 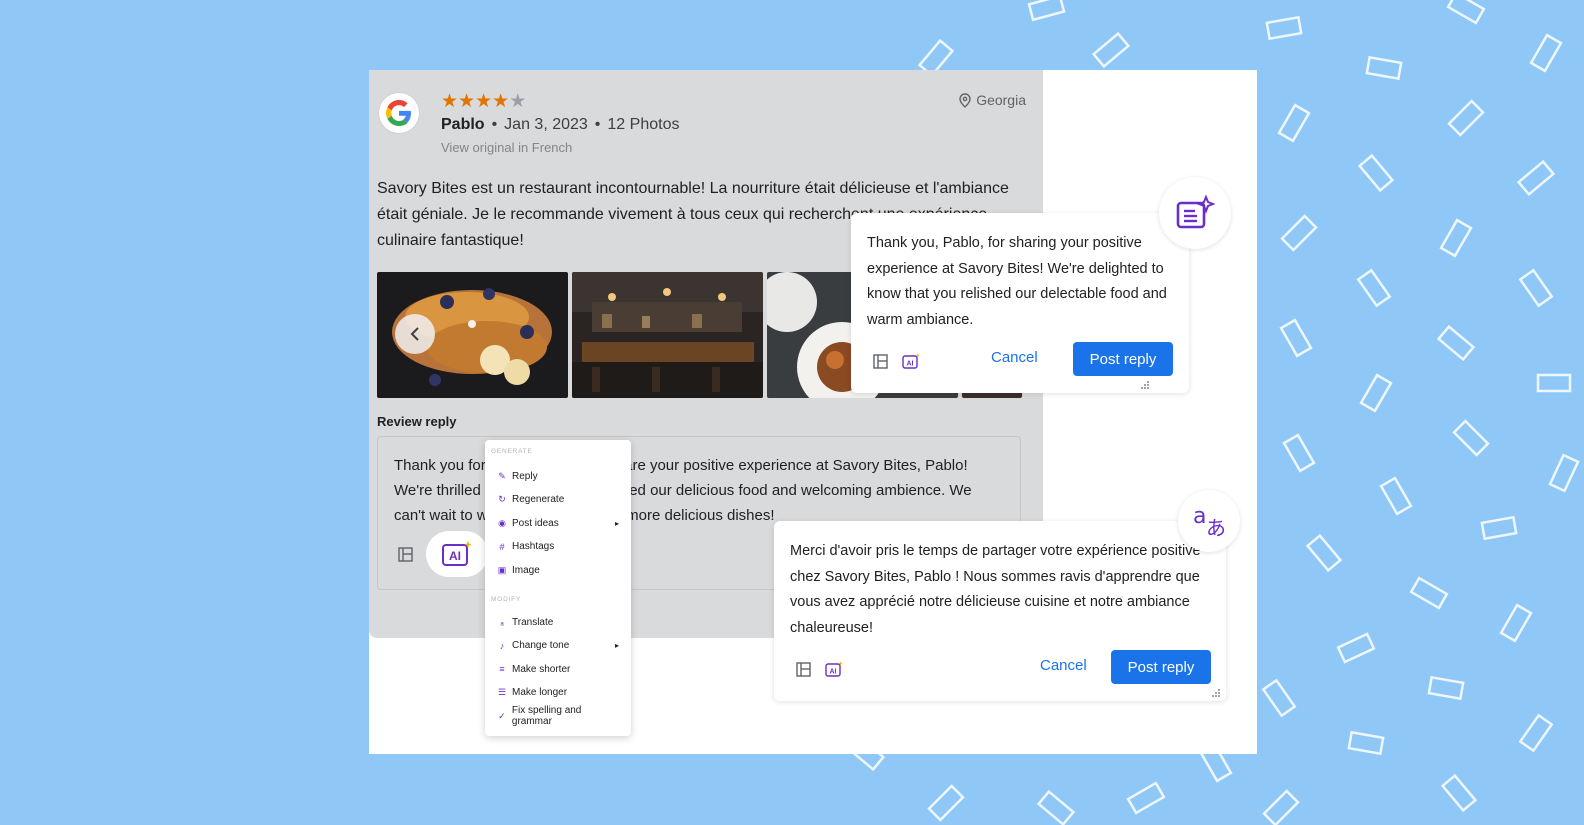 What do you see at coordinates (819, 669) in the screenshot?
I see `translated-reply-toolbar: AI` at bounding box center [819, 669].